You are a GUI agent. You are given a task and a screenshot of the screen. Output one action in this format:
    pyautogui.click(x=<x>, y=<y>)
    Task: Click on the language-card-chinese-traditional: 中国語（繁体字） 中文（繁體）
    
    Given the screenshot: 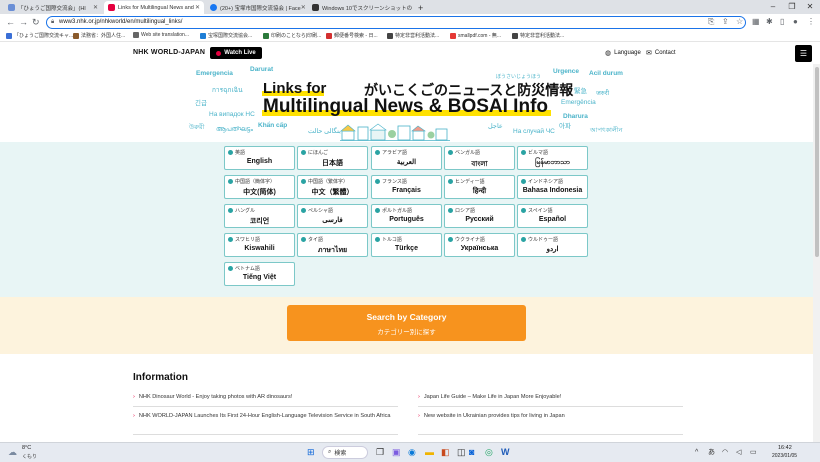 What is the action you would take?
    pyautogui.click(x=332, y=187)
    